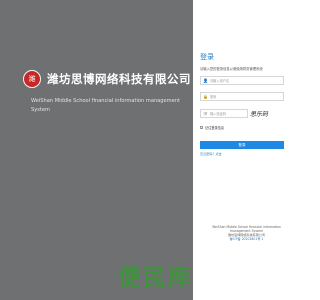  Describe the element at coordinates (155, 278) in the screenshot. I see `watermark-text: 便民库` at that location.